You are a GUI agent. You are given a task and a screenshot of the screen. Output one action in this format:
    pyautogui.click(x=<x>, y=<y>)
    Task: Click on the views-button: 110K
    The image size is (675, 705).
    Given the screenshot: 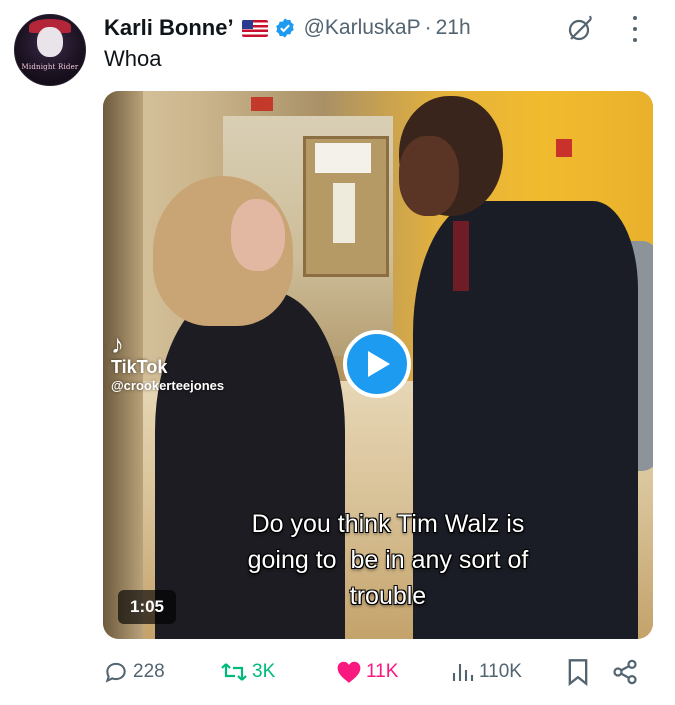 What is the action you would take?
    pyautogui.click(x=486, y=672)
    